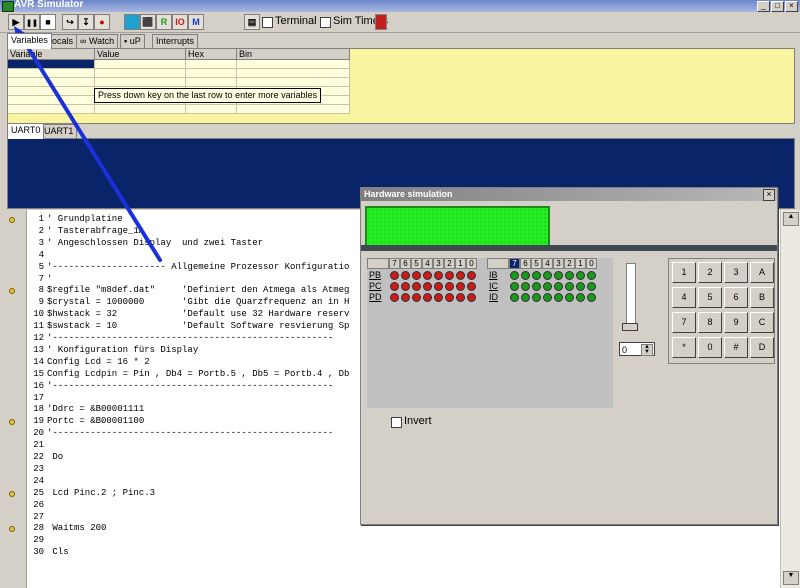  Describe the element at coordinates (631, 296) in the screenshot. I see `analog-slider-track` at that location.